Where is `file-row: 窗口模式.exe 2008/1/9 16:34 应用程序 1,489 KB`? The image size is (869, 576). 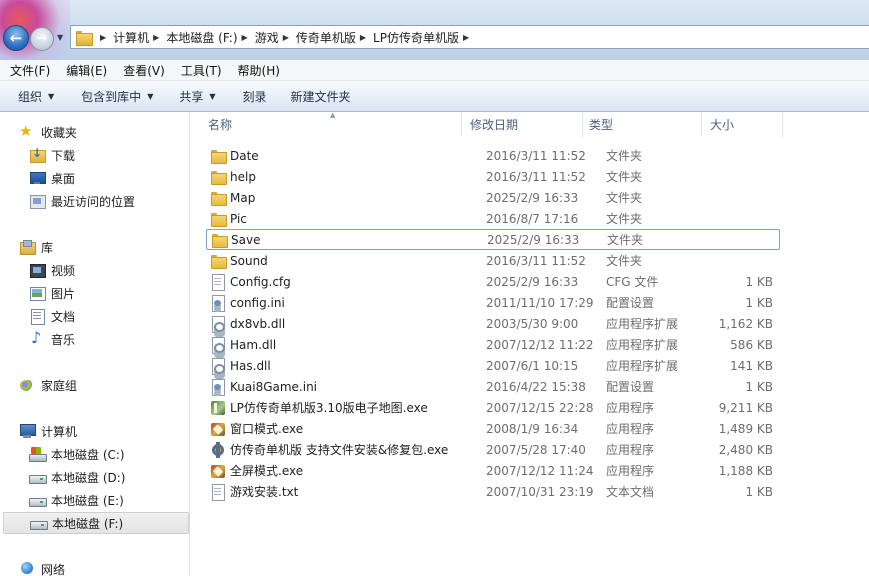
file-row: 窗口模式.exe 2008/1/9 16:34 应用程序 1,489 KB is located at coordinates (492, 428).